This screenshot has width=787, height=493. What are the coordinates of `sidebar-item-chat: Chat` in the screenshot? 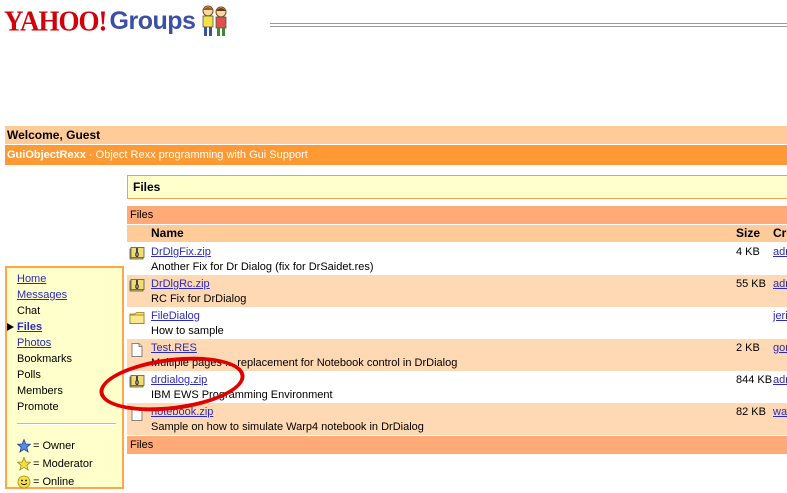 It's located at (29, 311).